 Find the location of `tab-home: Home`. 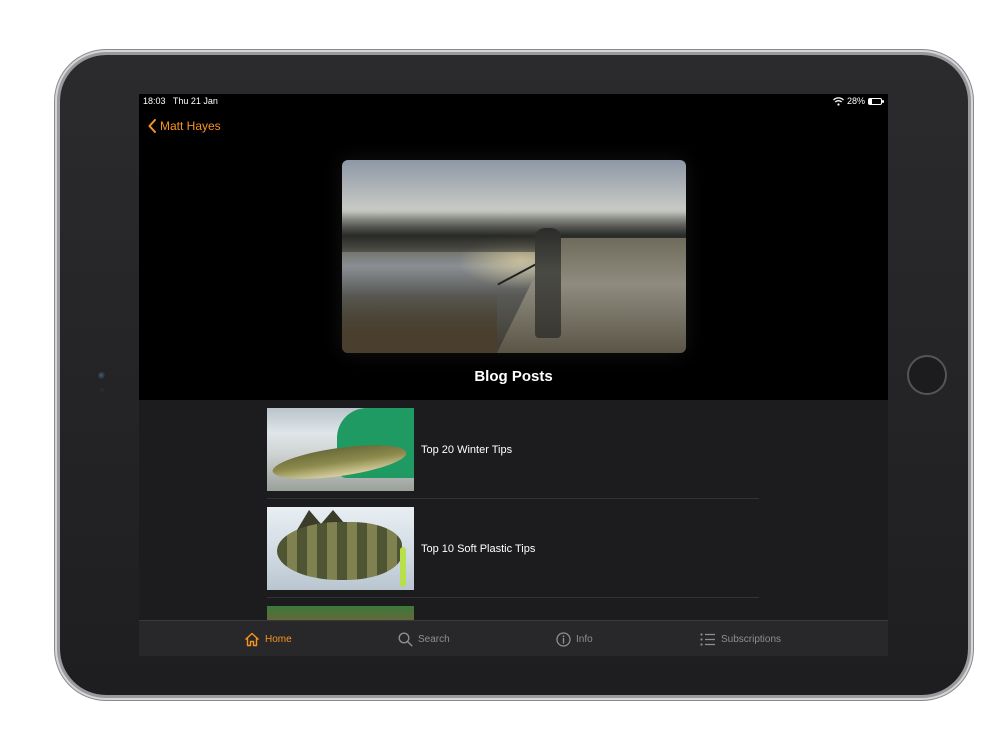

tab-home: Home is located at coordinates (268, 638).